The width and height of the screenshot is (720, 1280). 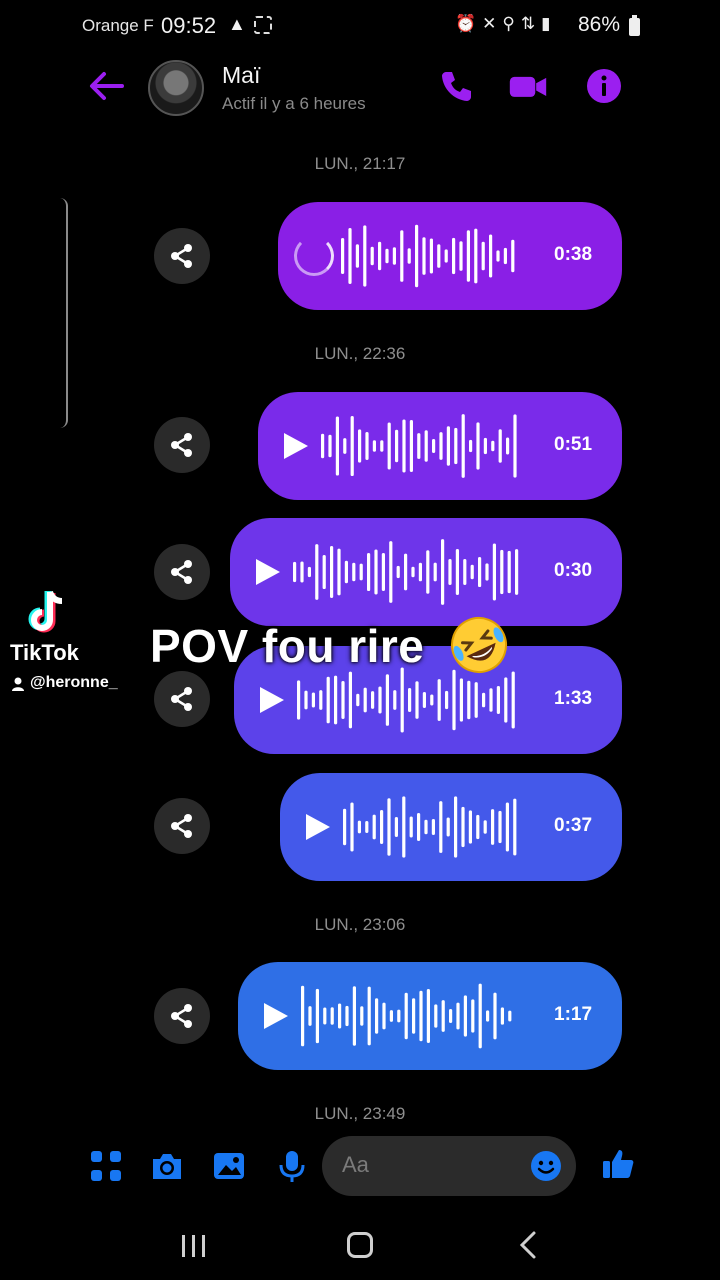 What do you see at coordinates (45, 611) in the screenshot?
I see `tiktok-logo-icon` at bounding box center [45, 611].